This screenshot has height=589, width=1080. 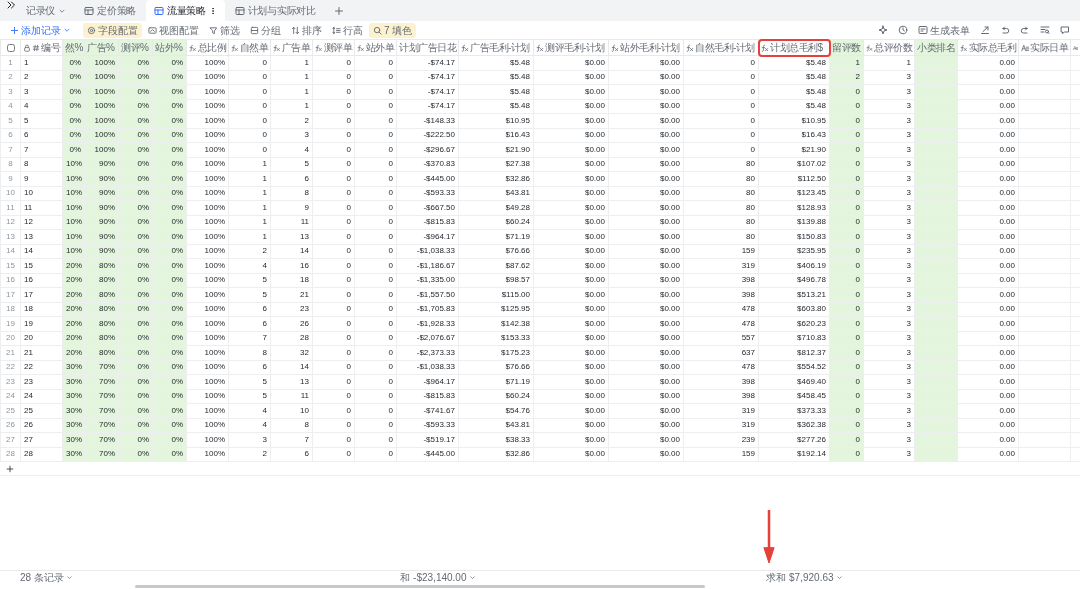 What do you see at coordinates (265, 30) in the screenshot?
I see `toolbar-button: 分组` at bounding box center [265, 30].